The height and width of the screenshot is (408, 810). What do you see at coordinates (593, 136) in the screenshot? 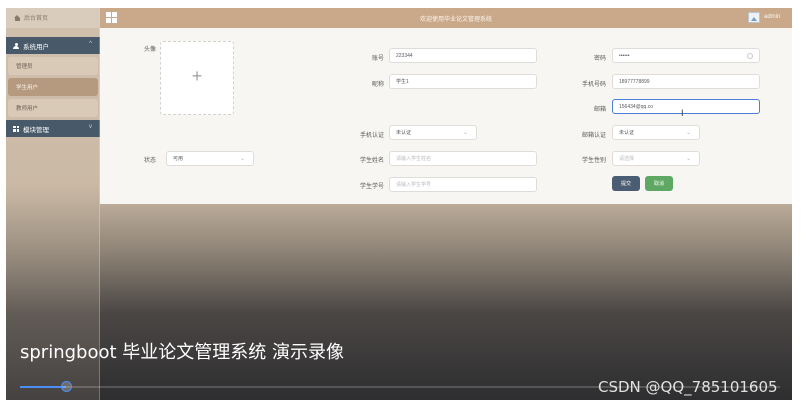
I see `email-verify-label: 邮箱认证` at bounding box center [593, 136].